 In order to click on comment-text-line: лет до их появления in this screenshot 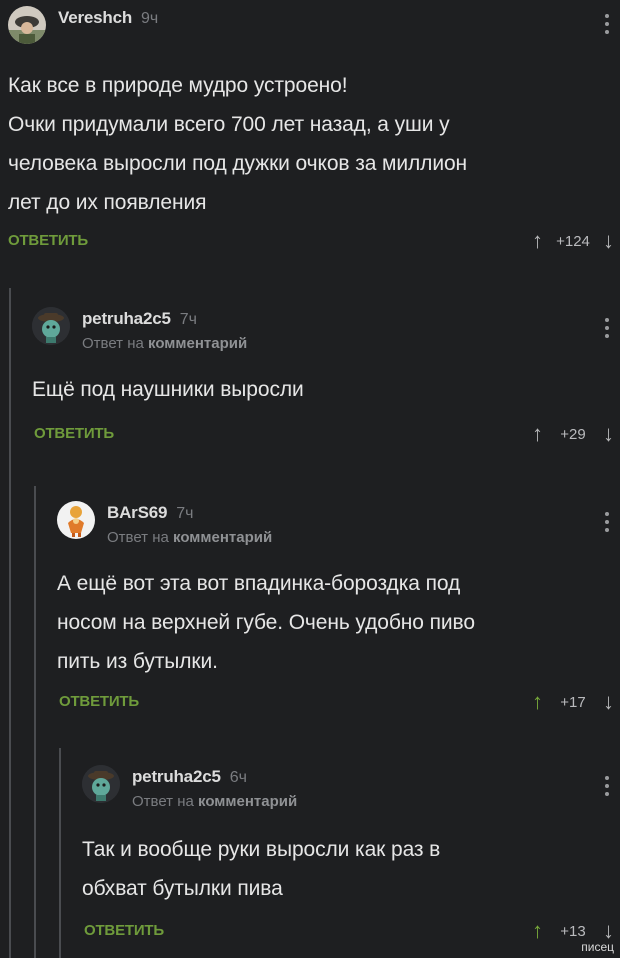, I will do `click(107, 202)`.